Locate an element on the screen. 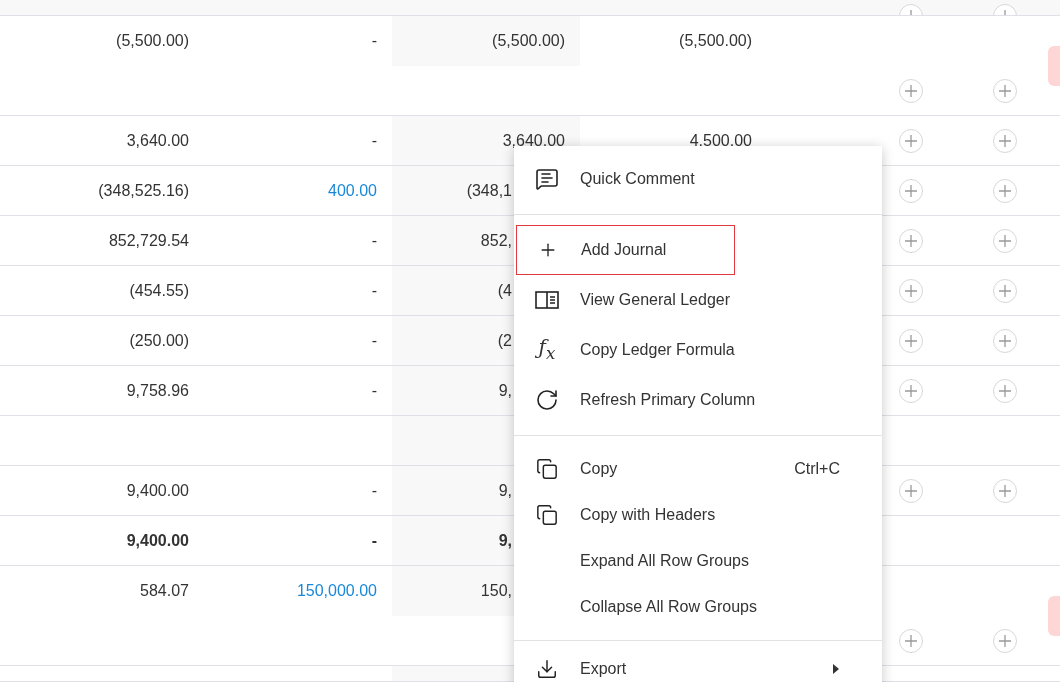 The image size is (1060, 682). table-cell-text: 9,758.96 is located at coordinates (157, 391).